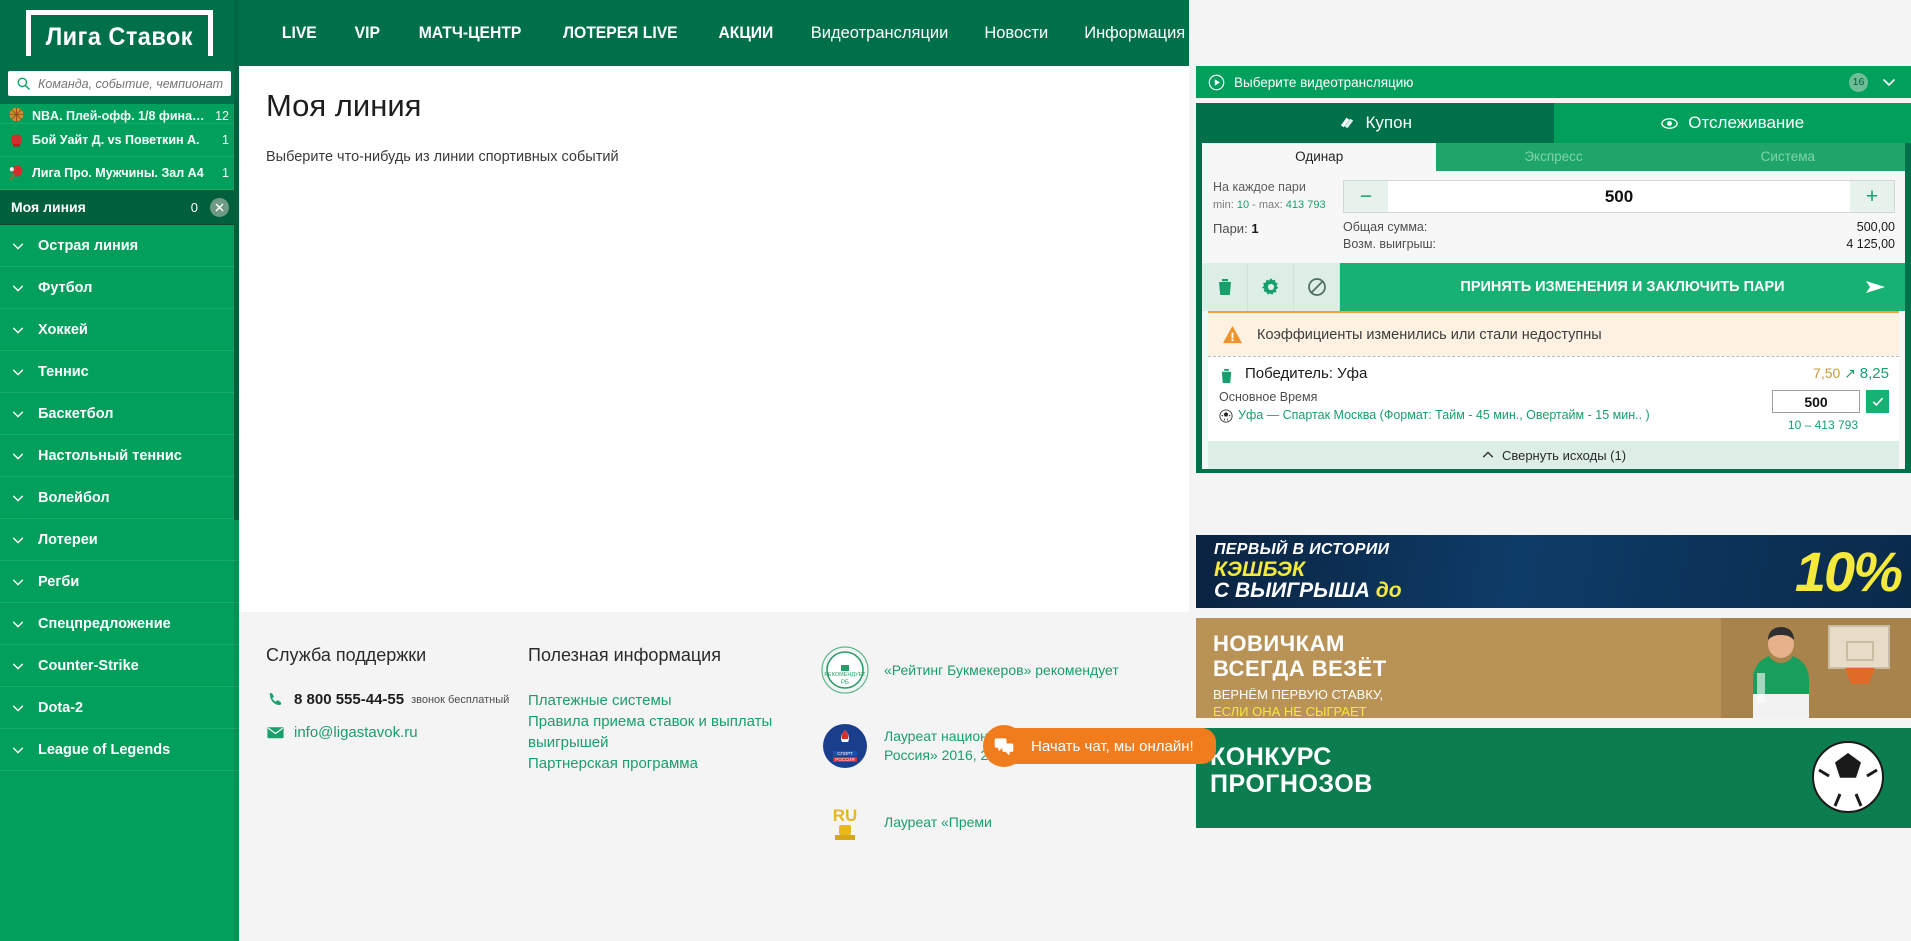 This screenshot has width=1911, height=941. I want to click on event-count: 1, so click(225, 173).